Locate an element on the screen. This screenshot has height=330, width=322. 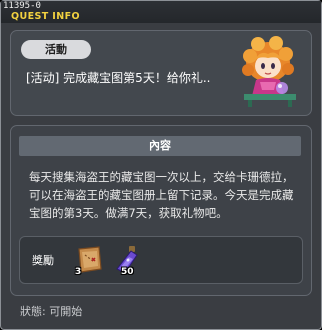
npc-portrait-icon is located at coordinates (269, 71).